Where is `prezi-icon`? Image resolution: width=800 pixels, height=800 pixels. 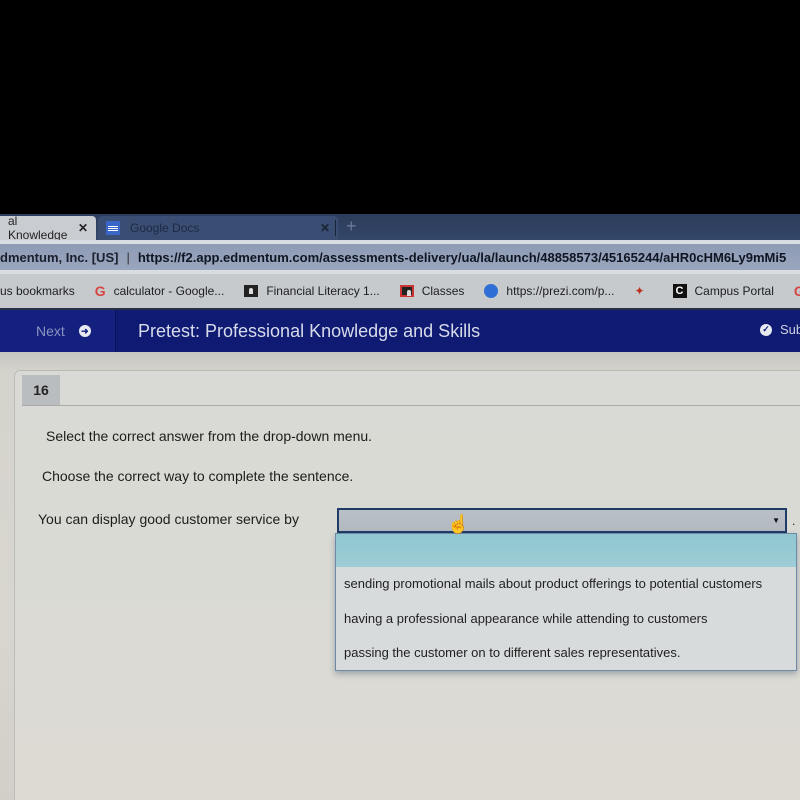
prezi-icon is located at coordinates (491, 291).